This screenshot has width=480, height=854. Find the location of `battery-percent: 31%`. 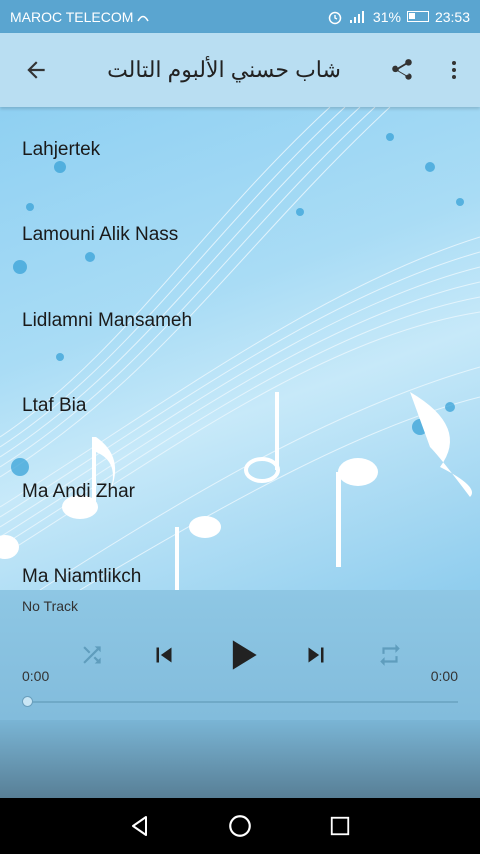

battery-percent: 31% is located at coordinates (386, 16).